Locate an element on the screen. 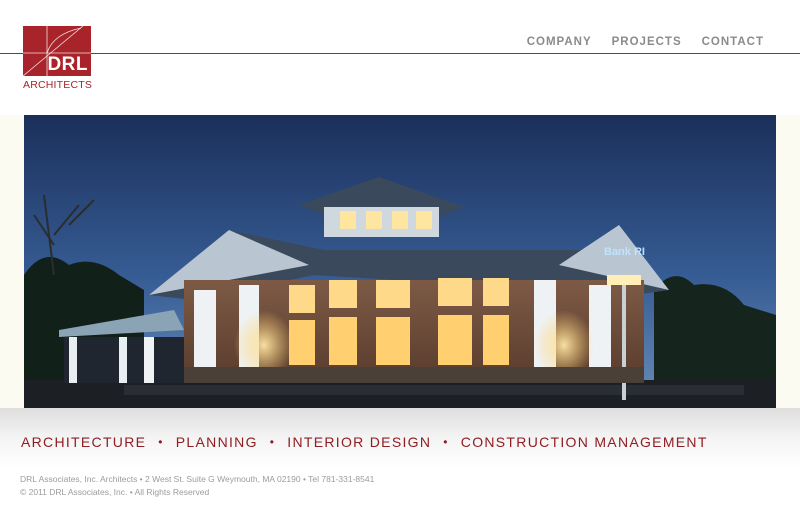 The height and width of the screenshot is (518, 800). nav-item-projects: PROJECTS is located at coordinates (647, 42).